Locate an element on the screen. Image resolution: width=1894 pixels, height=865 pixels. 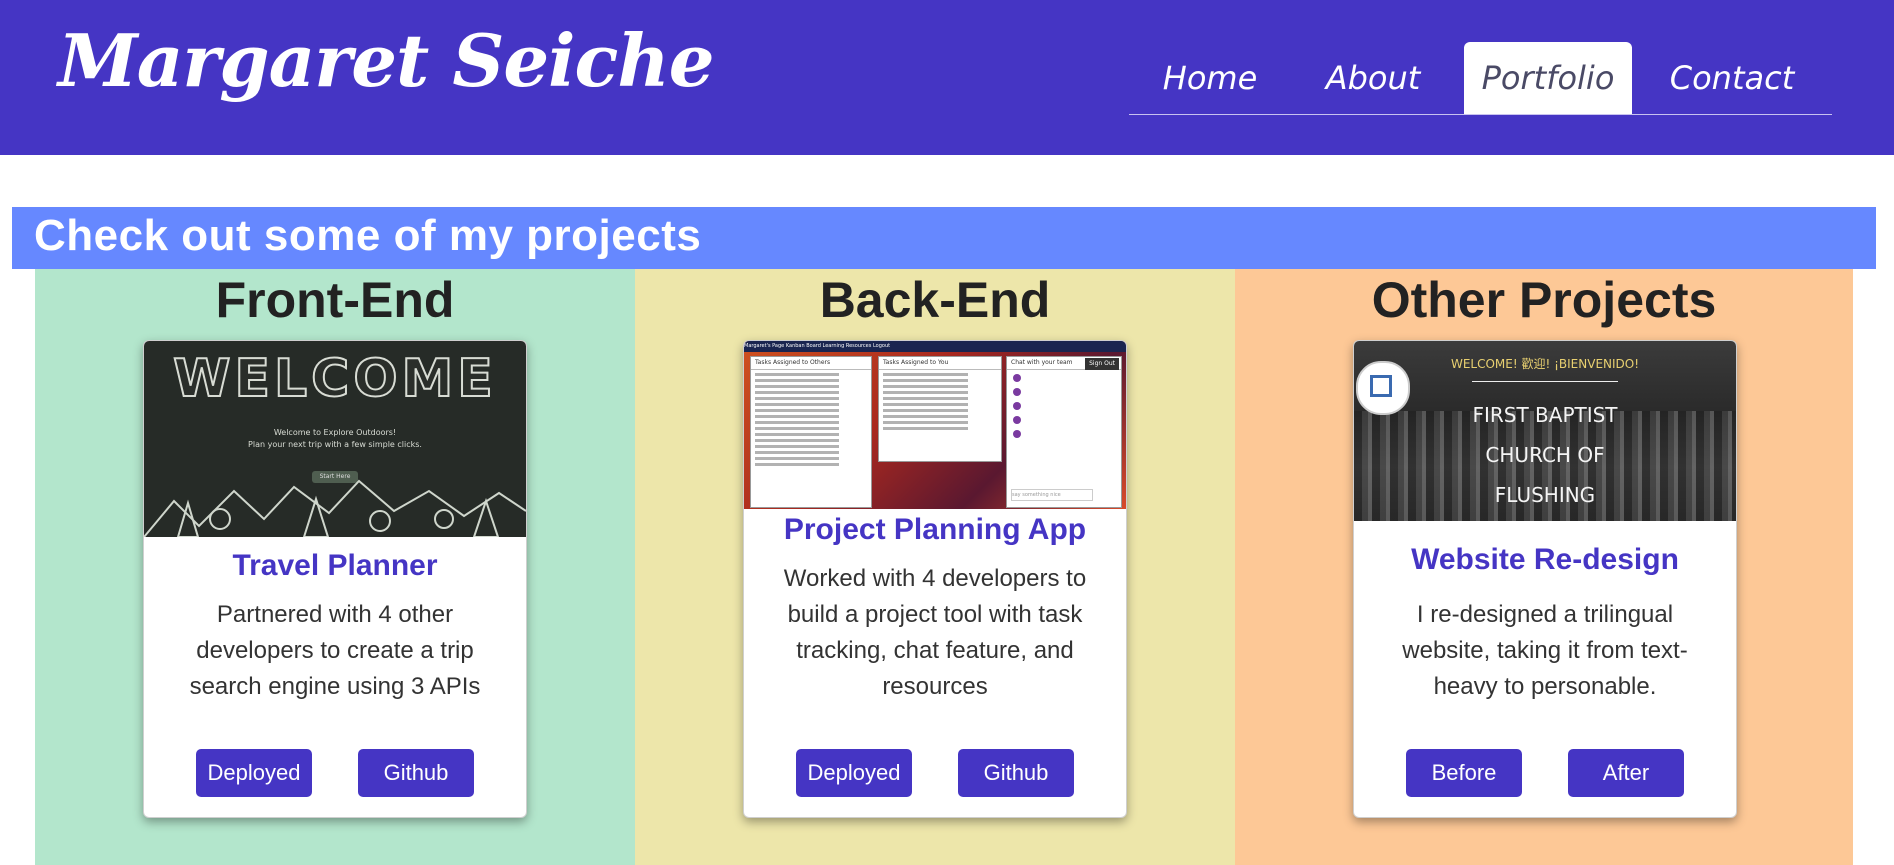
panel-heading: Chat with your team Sign Out is located at coordinates (1064, 363).